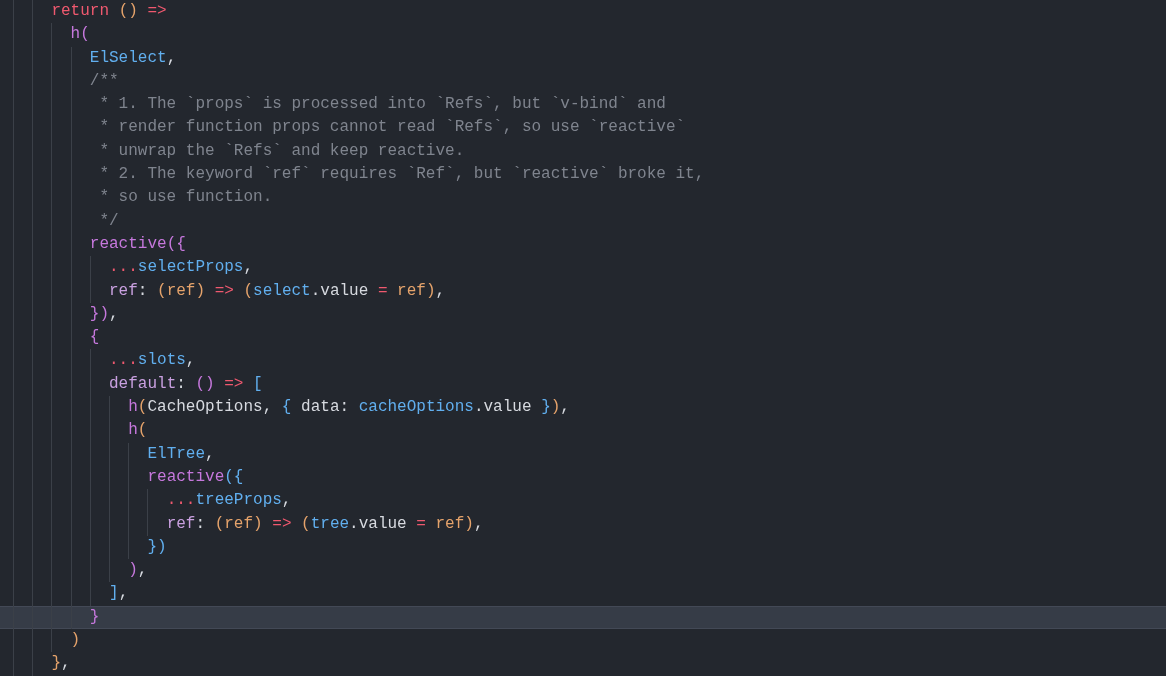 The width and height of the screenshot is (1166, 676). I want to click on code-line: ElTree,, so click(181, 454).